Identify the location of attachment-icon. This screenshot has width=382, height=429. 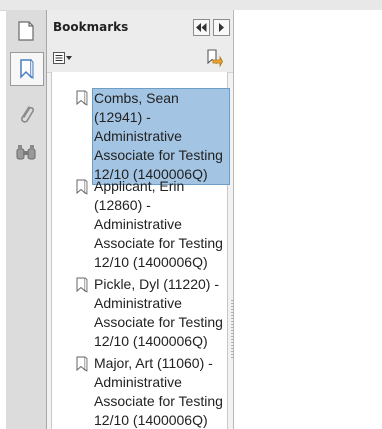
(26, 115).